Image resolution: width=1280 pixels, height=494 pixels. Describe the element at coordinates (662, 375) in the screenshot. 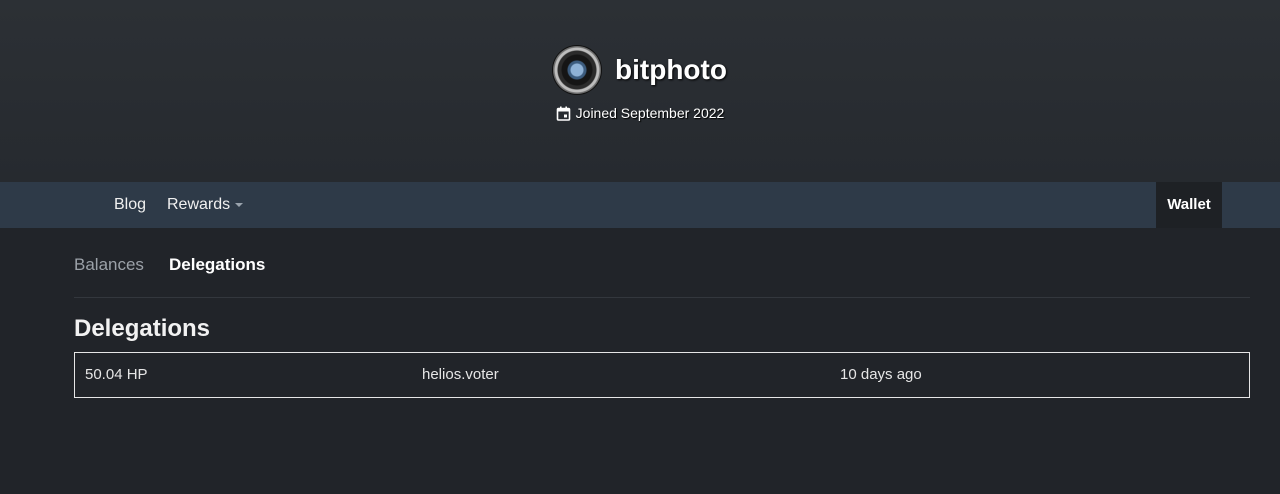

I see `delegations-table: 50.04 HP helios.voter 10 days ago` at that location.